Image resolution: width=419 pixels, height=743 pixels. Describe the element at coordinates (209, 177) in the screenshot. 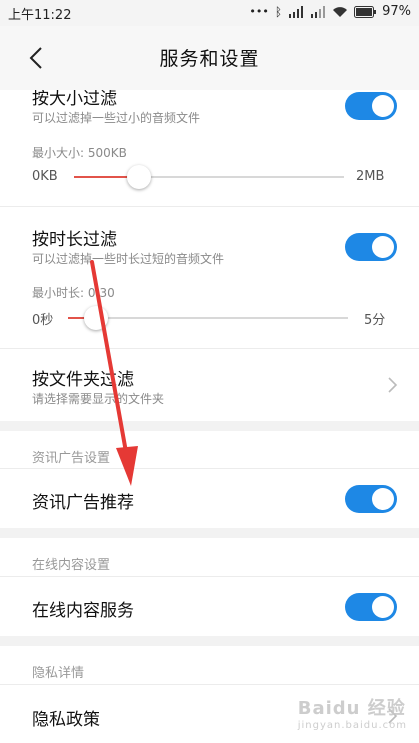

I see `size-slider` at that location.